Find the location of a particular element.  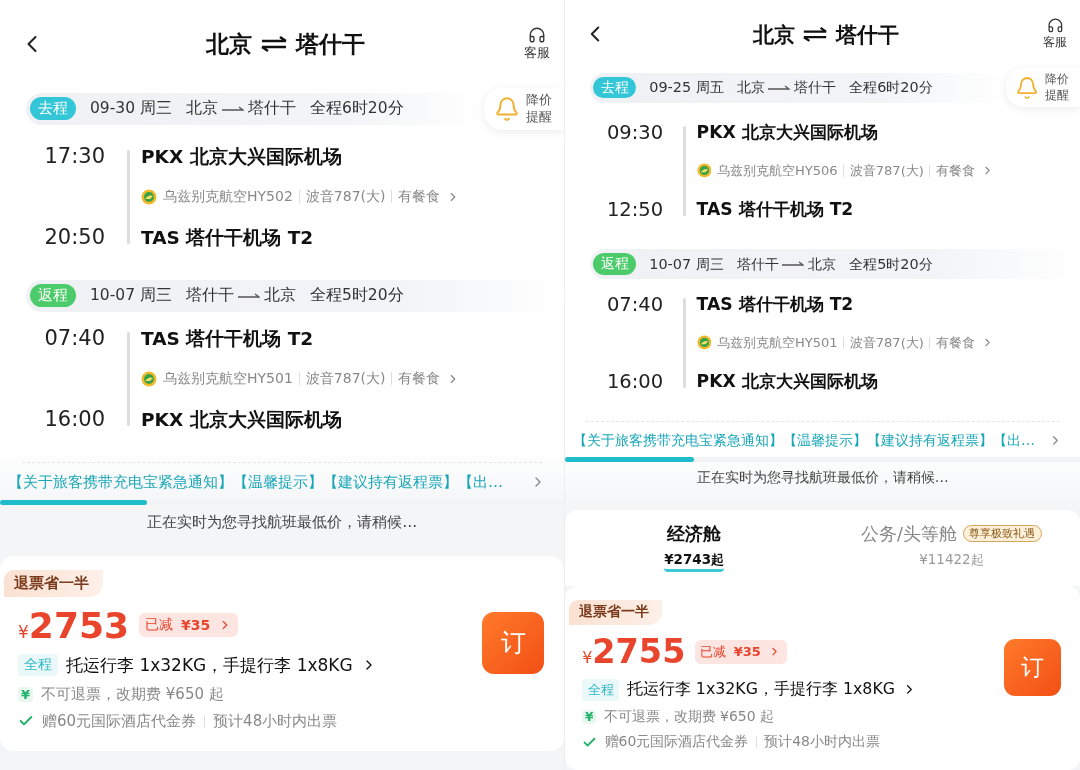

fare-price: ¥2753 is located at coordinates (74, 625).